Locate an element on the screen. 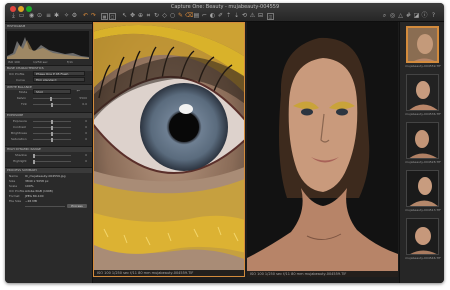 The width and height of the screenshot is (450, 290). tint-slider-handle is located at coordinates (52, 104).